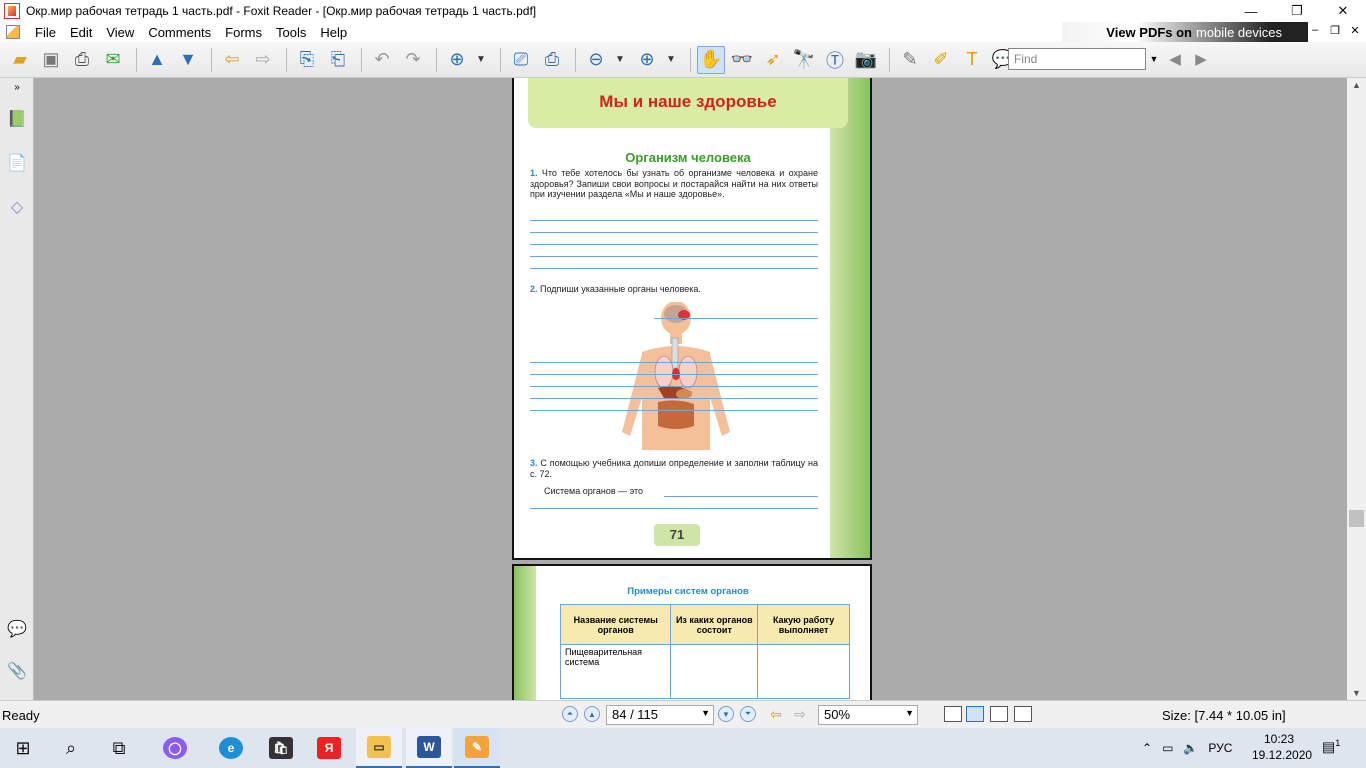  Describe the element at coordinates (972, 60) in the screenshot. I see `textbox-icon: T` at that location.